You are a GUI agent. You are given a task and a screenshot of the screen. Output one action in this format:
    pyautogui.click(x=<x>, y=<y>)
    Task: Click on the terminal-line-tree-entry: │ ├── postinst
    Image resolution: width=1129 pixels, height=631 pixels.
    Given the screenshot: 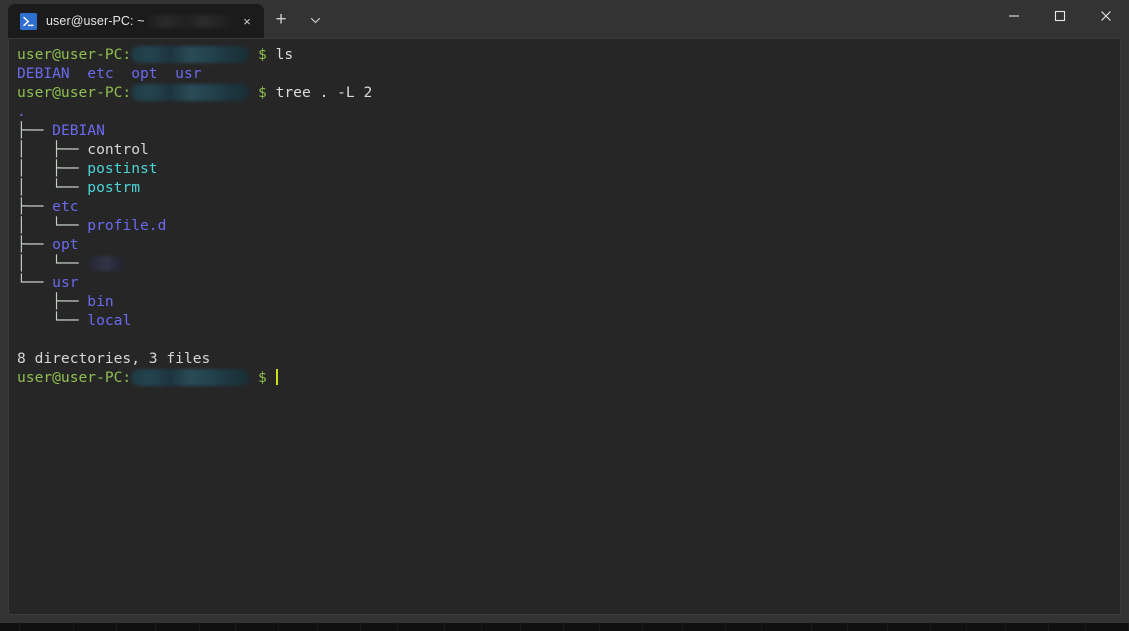 What is the action you would take?
    pyautogui.click(x=568, y=168)
    